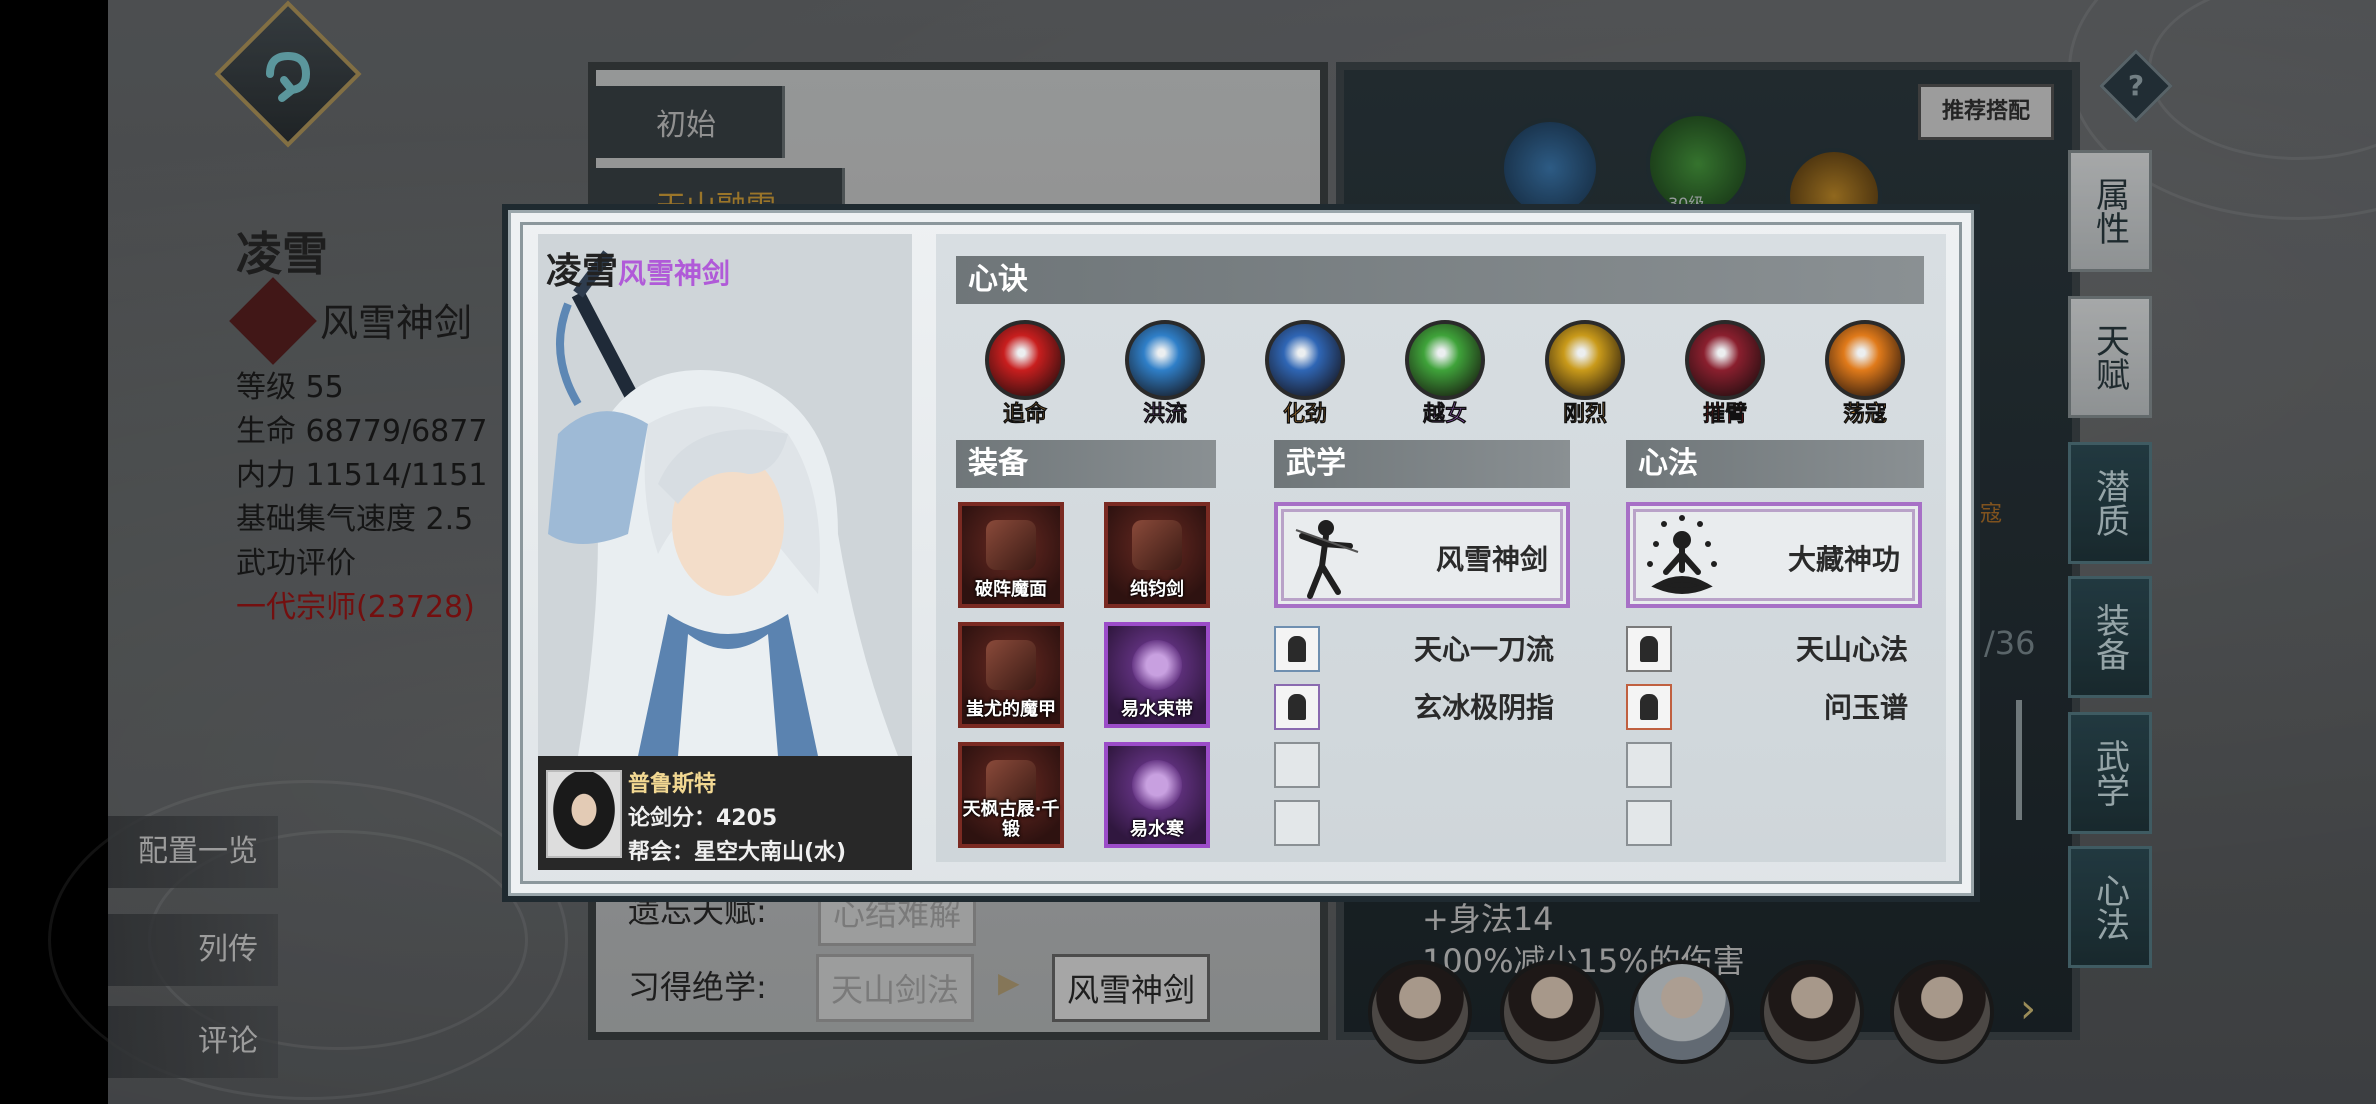  I want to click on martial-header: 武学, so click(1422, 464).